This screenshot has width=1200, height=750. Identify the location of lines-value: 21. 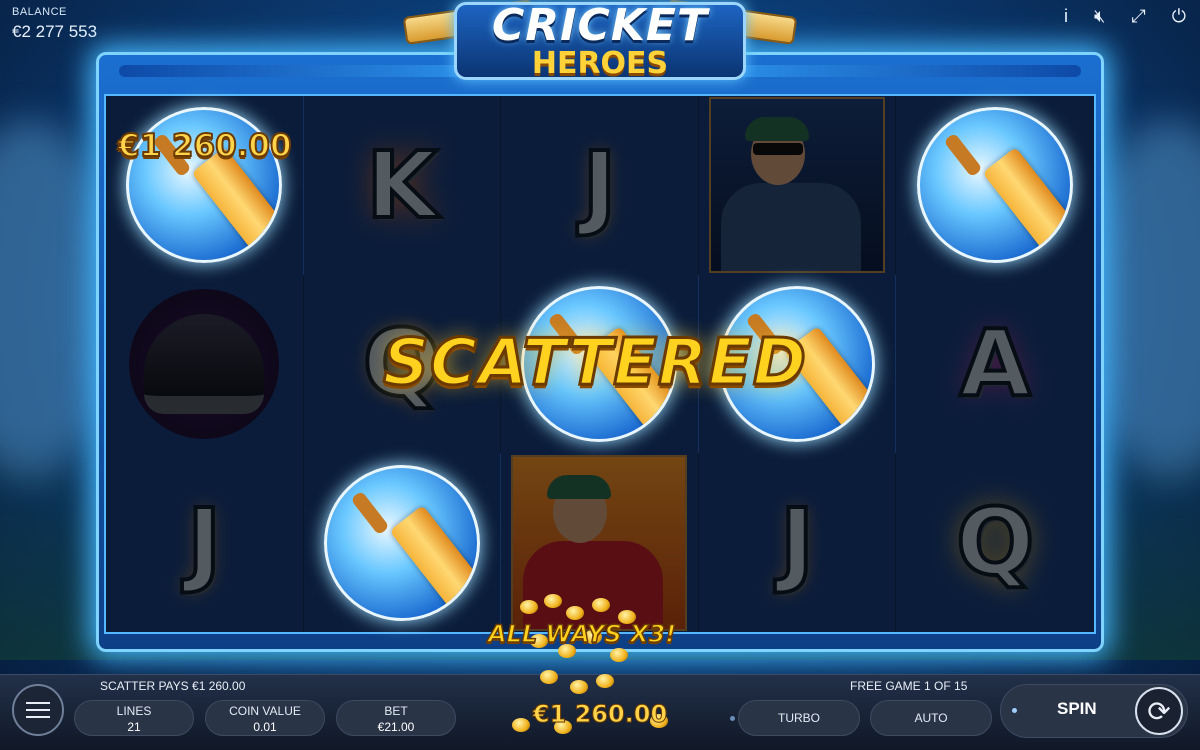
(134, 727).